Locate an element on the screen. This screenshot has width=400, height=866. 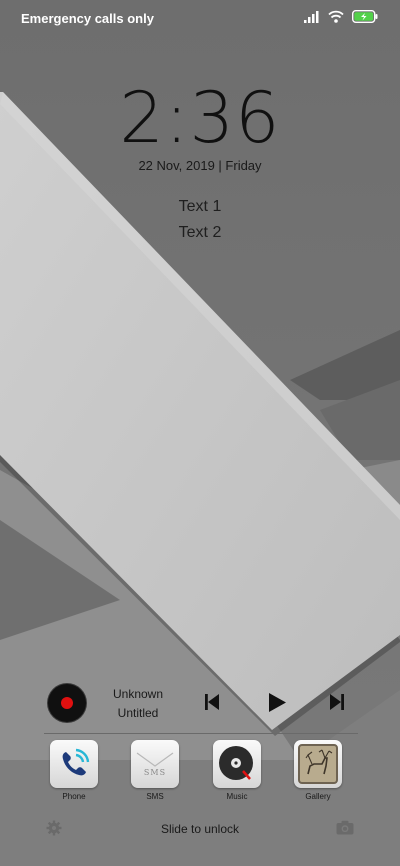
track-title: Untitled is located at coordinates (138, 713).